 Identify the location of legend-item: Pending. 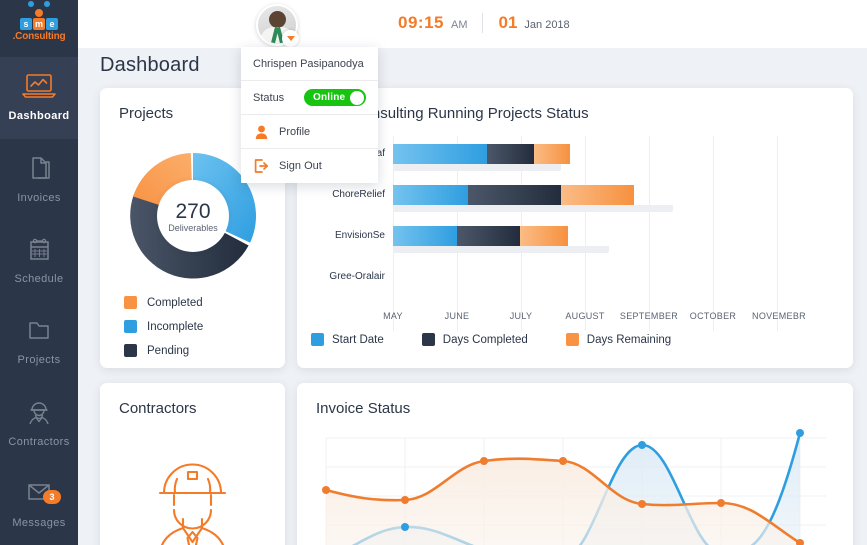
(163, 350).